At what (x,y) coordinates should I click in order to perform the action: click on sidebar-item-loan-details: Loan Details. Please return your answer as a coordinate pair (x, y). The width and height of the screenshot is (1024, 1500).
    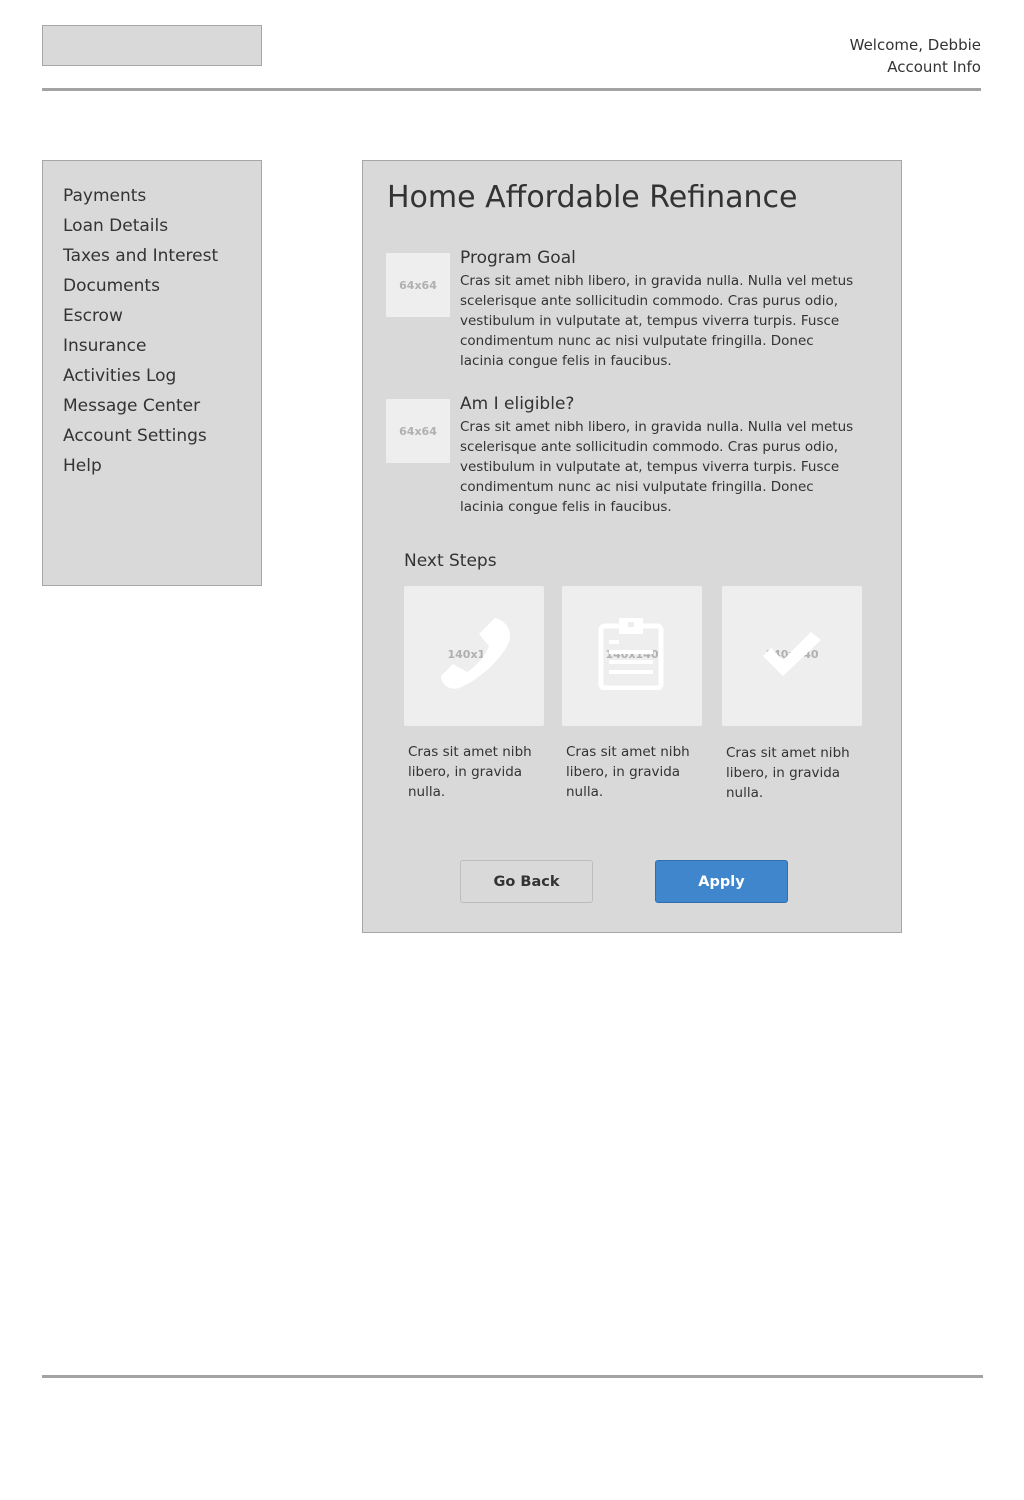
    Looking at the image, I should click on (162, 226).